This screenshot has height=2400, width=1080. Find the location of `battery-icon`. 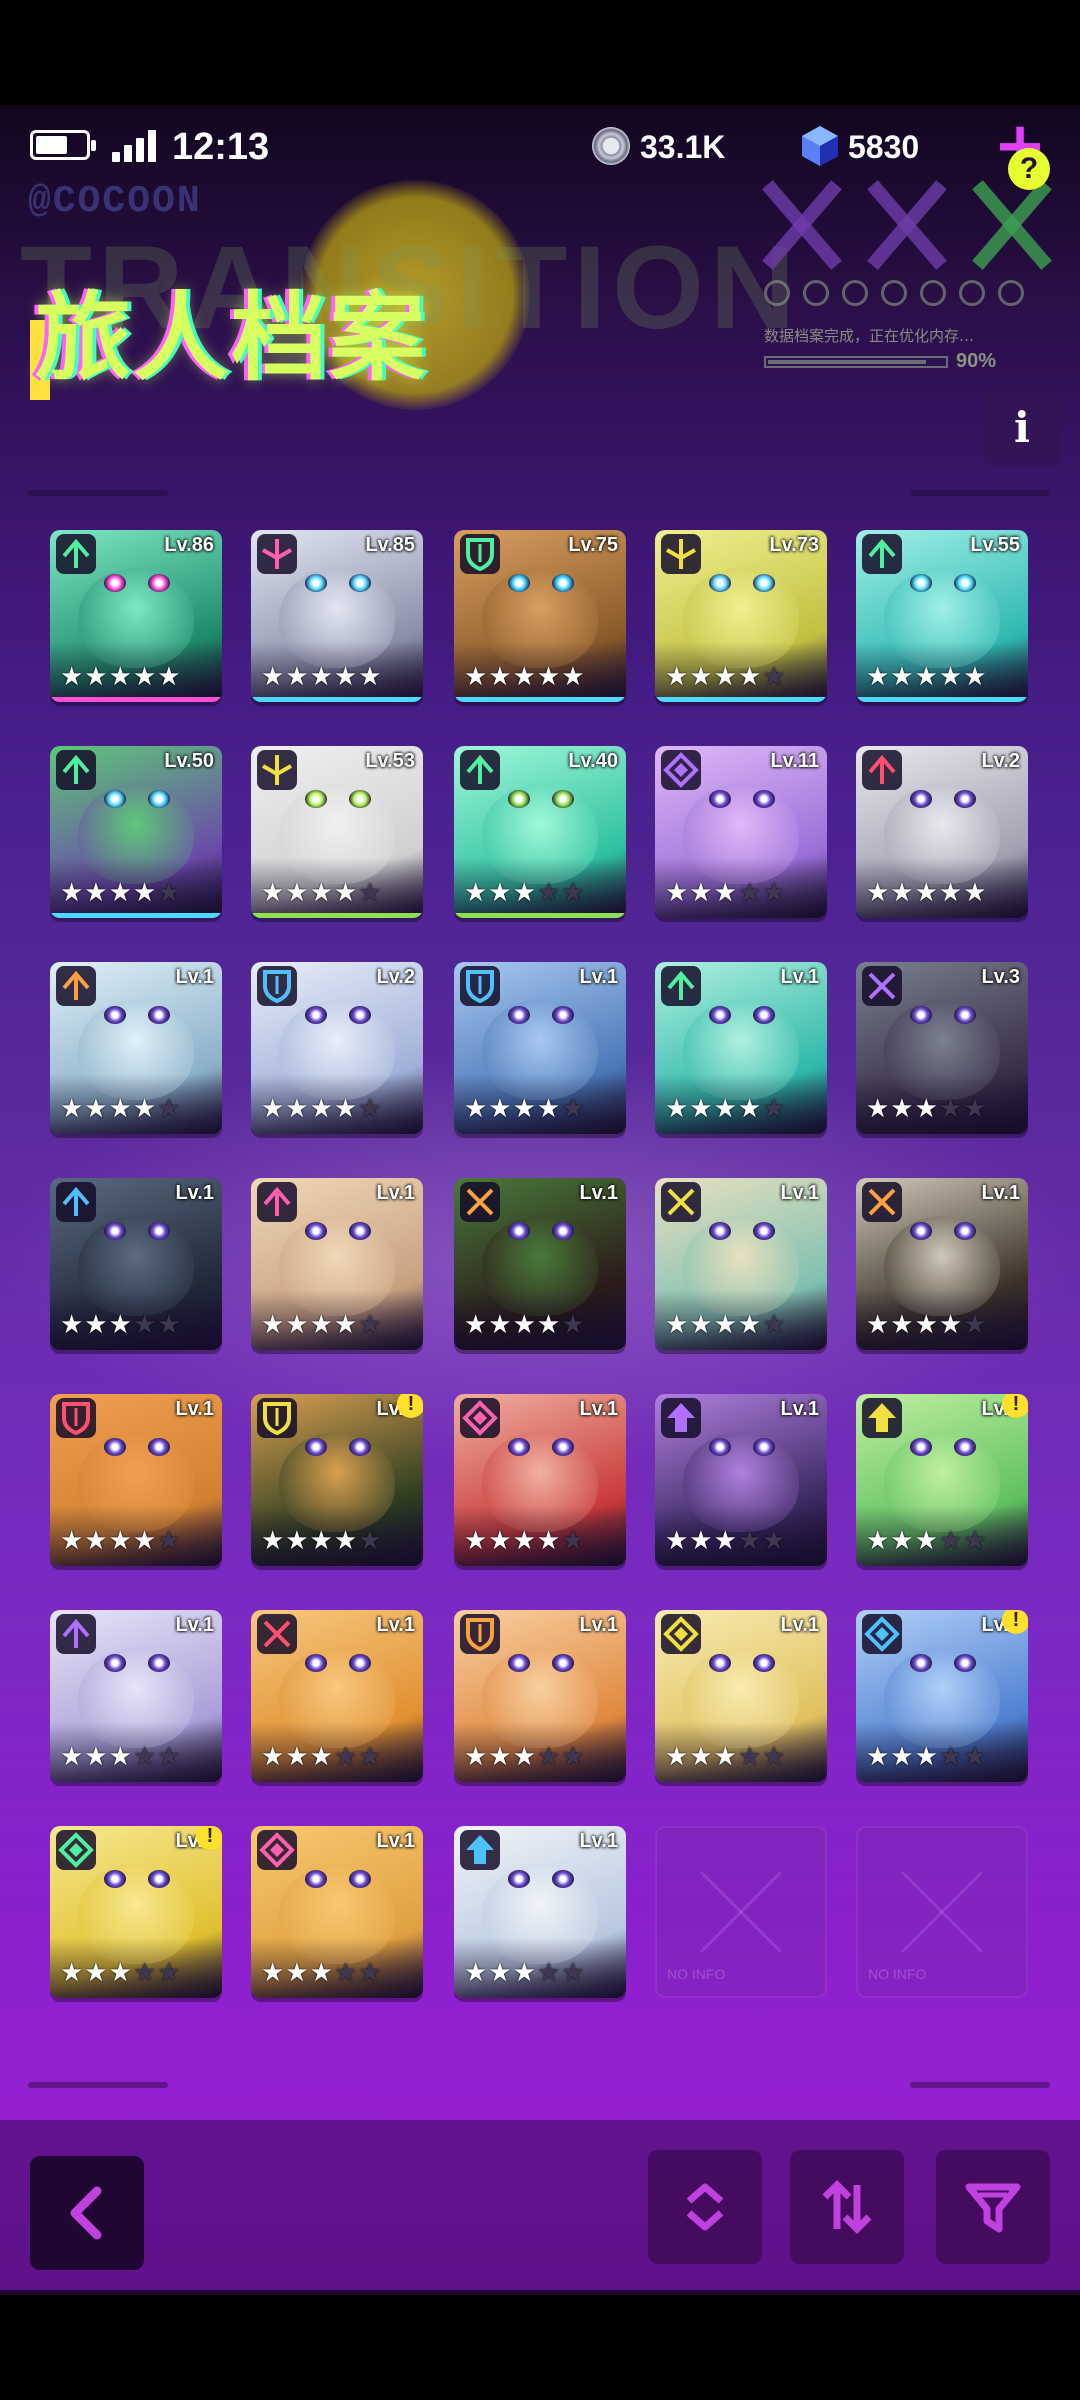

battery-icon is located at coordinates (63, 145).